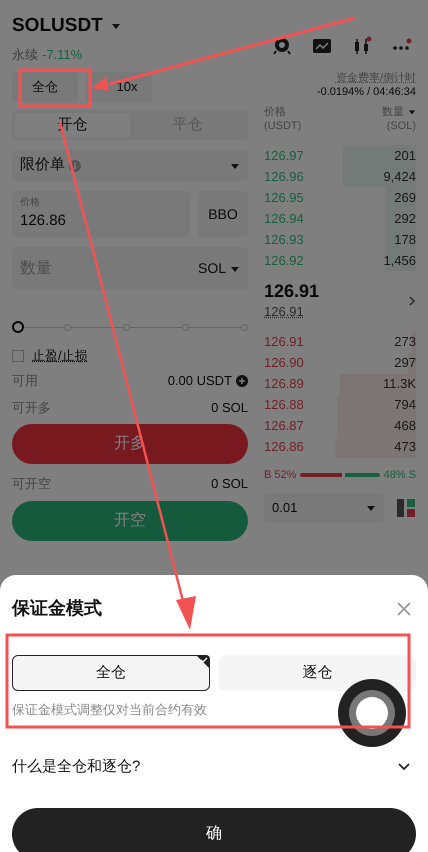  What do you see at coordinates (401, 126) in the screenshot?
I see `column-unit: (SOL)` at bounding box center [401, 126].